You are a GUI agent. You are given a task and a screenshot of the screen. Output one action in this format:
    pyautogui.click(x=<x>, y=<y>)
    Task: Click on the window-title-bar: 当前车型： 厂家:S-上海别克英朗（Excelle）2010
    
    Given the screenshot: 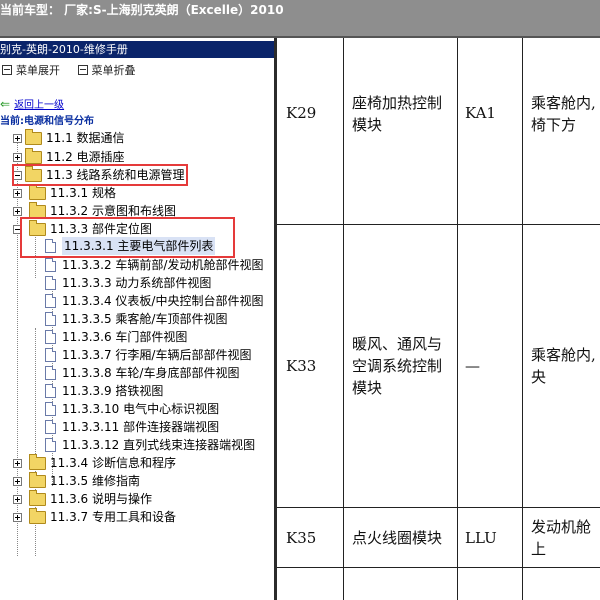 What is the action you would take?
    pyautogui.click(x=300, y=19)
    